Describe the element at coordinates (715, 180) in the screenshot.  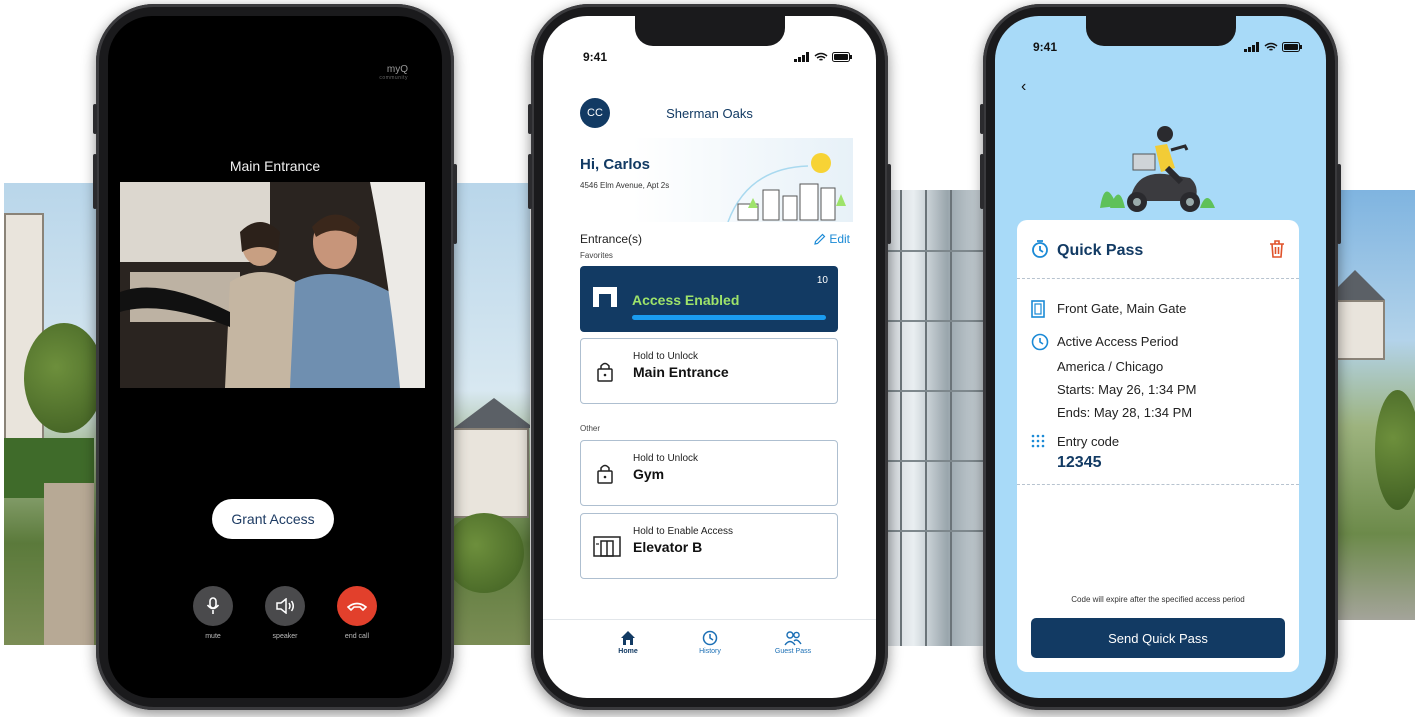
I see `hero-banner` at that location.